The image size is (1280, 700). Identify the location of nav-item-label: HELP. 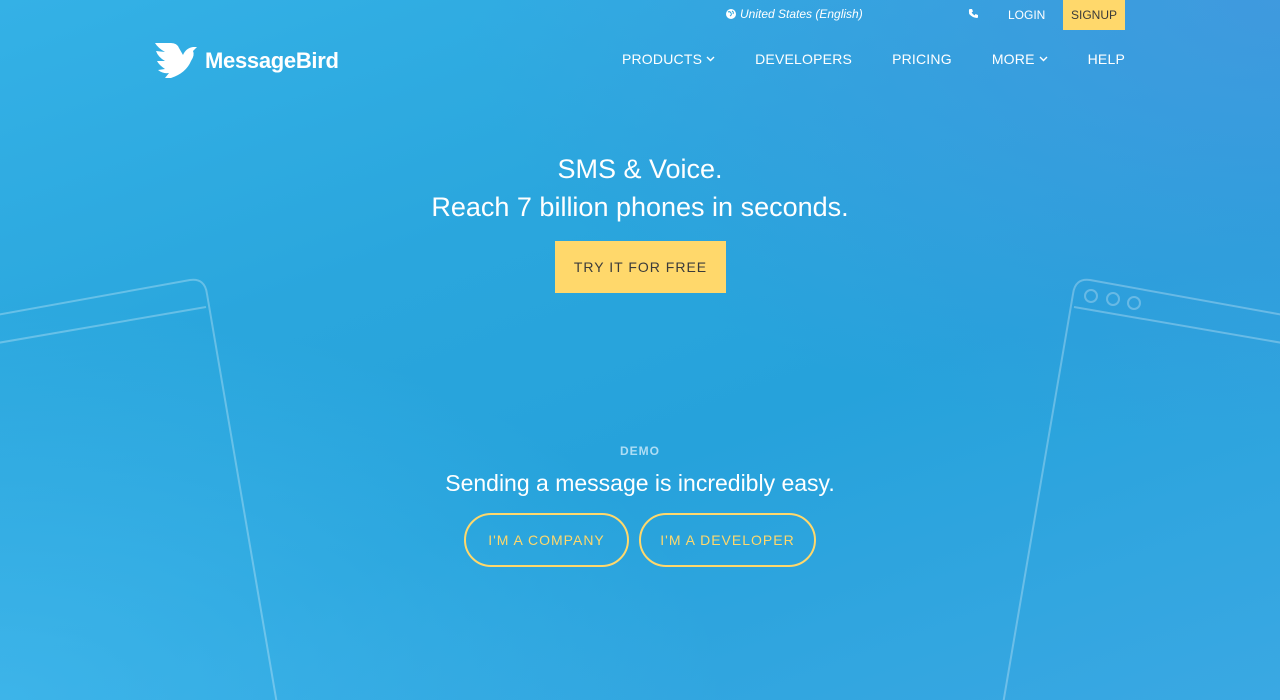
(1106, 59).